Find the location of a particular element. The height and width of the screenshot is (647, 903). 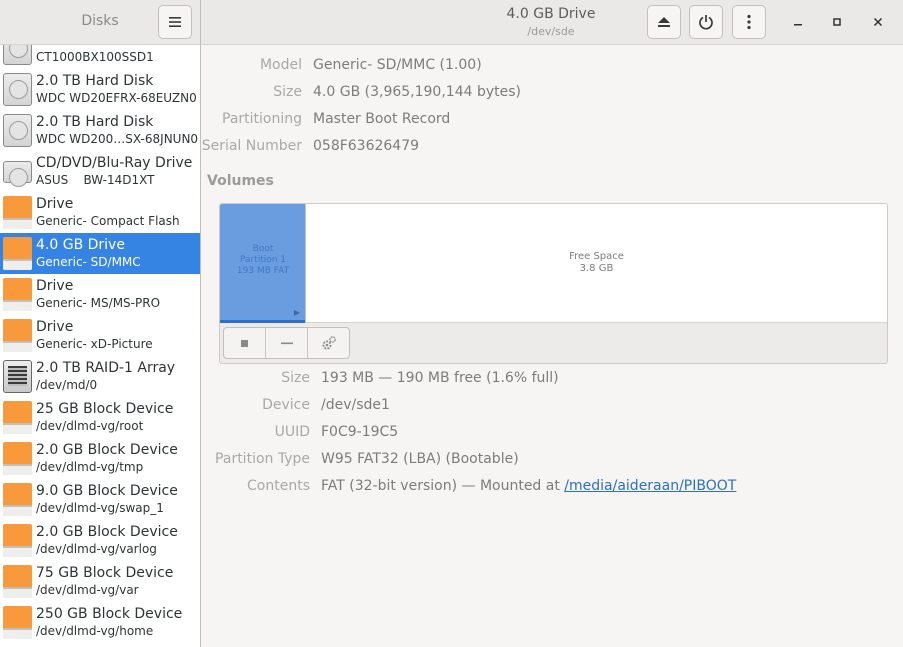

vertical-dots-icon is located at coordinates (749, 22).